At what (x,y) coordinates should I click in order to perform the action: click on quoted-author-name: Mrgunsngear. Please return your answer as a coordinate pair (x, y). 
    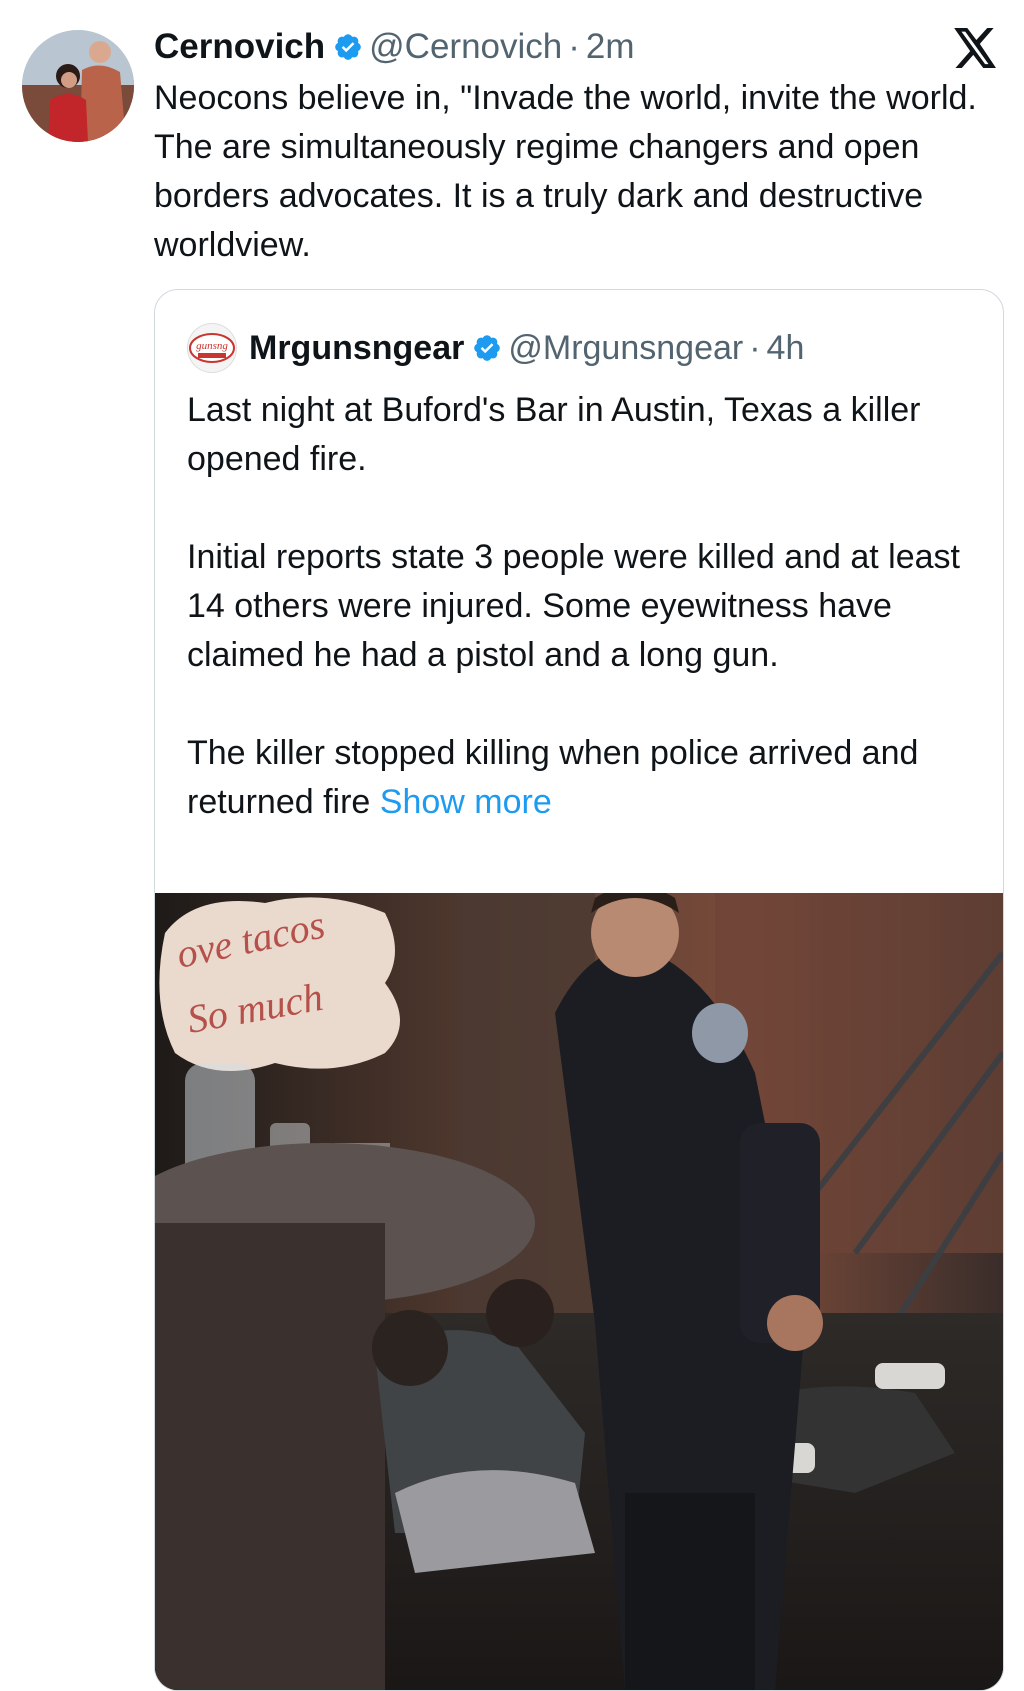
    Looking at the image, I should click on (356, 348).